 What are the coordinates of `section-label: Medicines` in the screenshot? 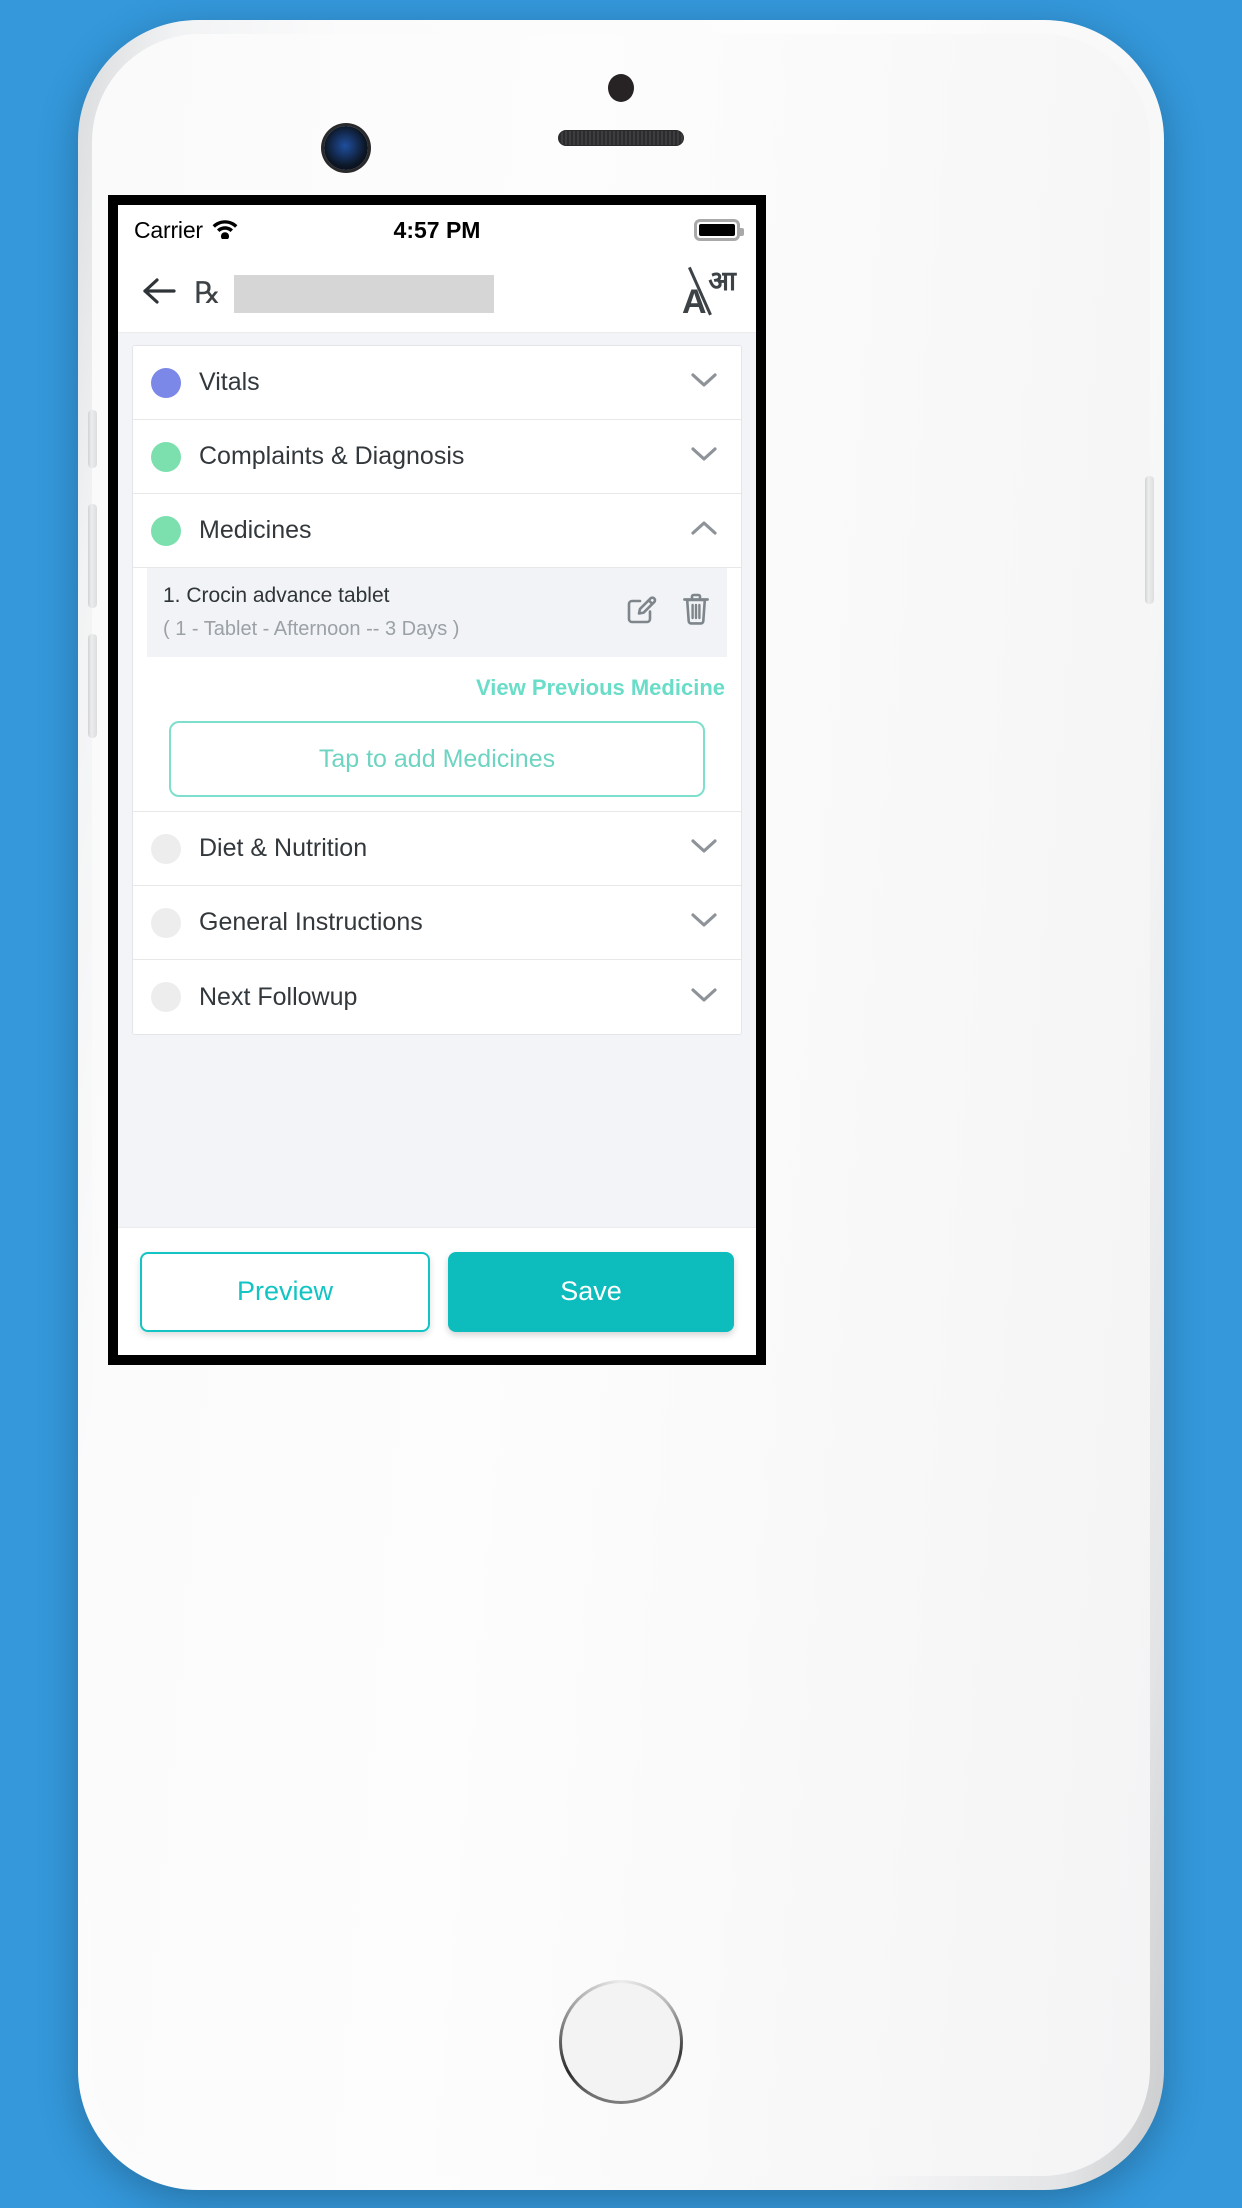 It's located at (255, 530).